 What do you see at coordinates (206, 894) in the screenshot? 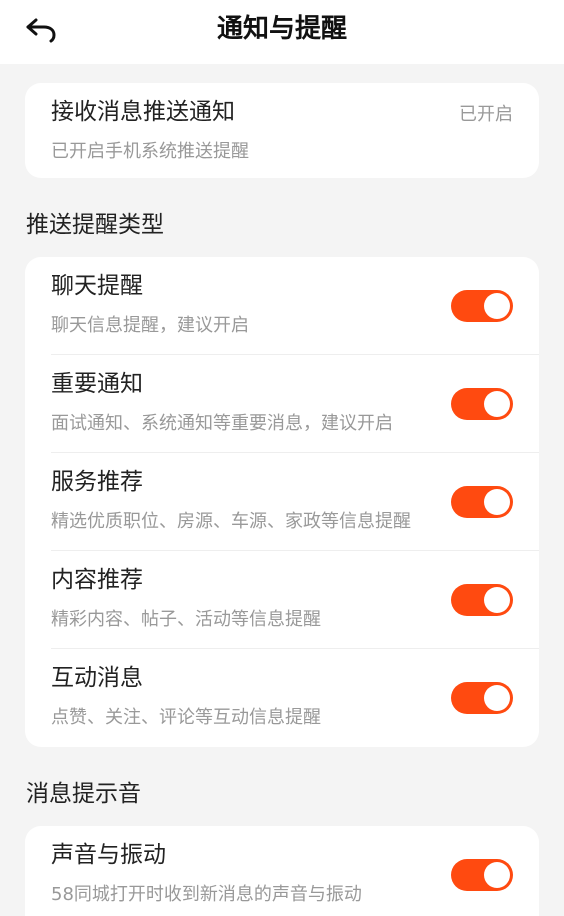
I see `setting-row-subtitle: 58同城打开时收到新消息的声音与振动` at bounding box center [206, 894].